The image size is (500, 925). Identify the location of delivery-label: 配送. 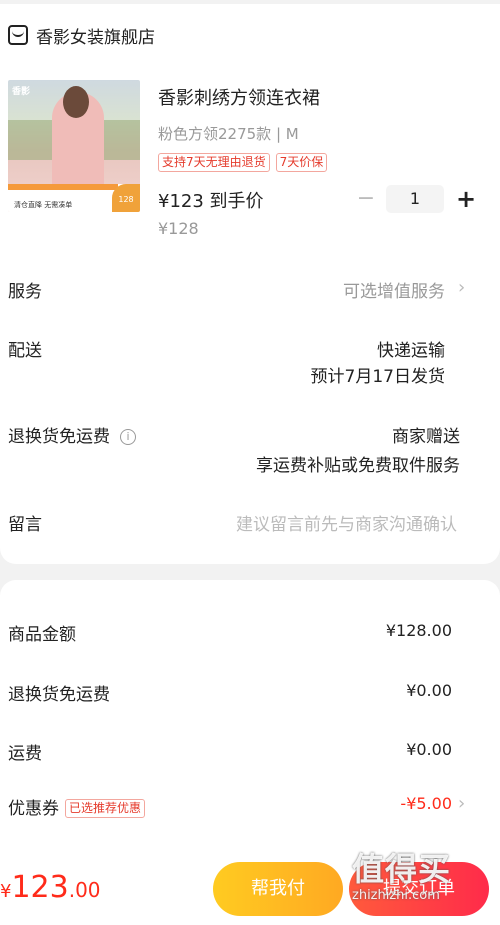
(25, 351).